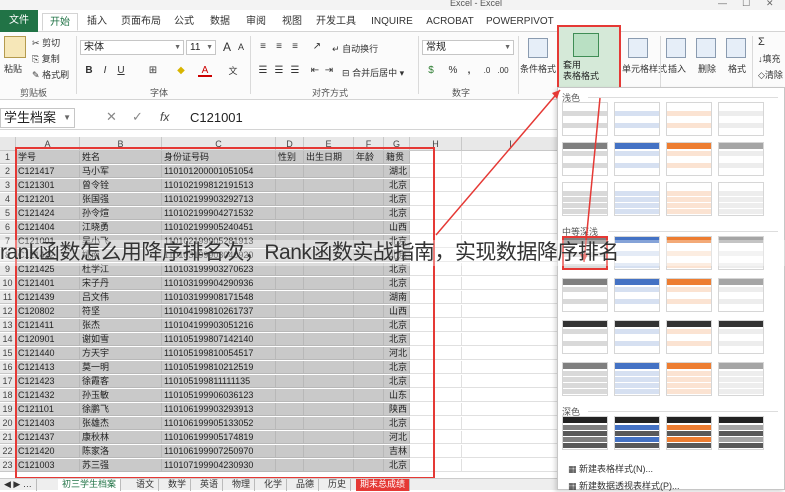  What do you see at coordinates (8, 297) in the screenshot?
I see `row-header: 11` at bounding box center [8, 297].